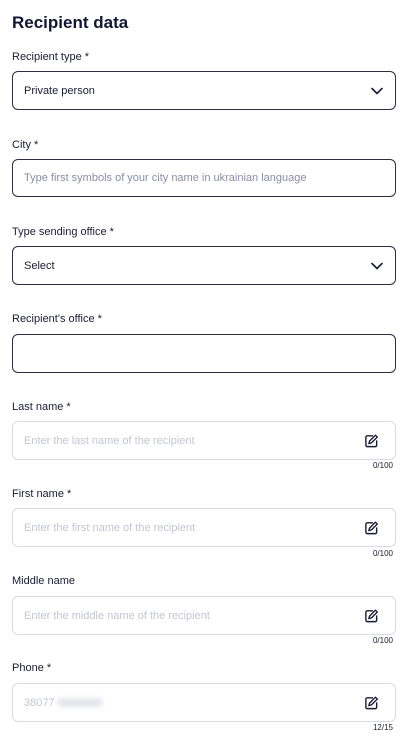  I want to click on sending-office-type-select: Select, so click(204, 265).